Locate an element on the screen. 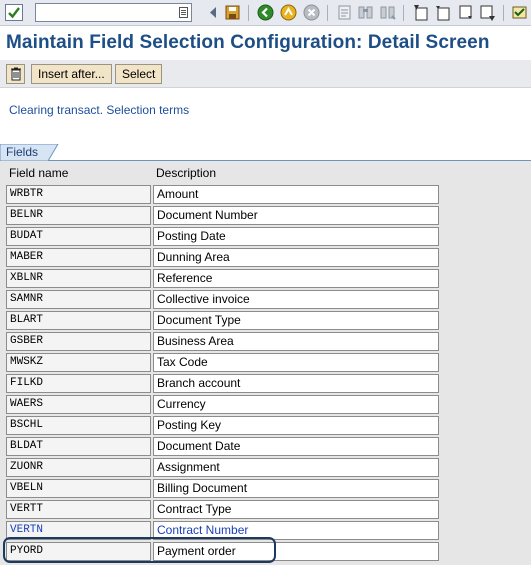 This screenshot has width=531, height=565. field-name-cell: GSBER is located at coordinates (78, 341).